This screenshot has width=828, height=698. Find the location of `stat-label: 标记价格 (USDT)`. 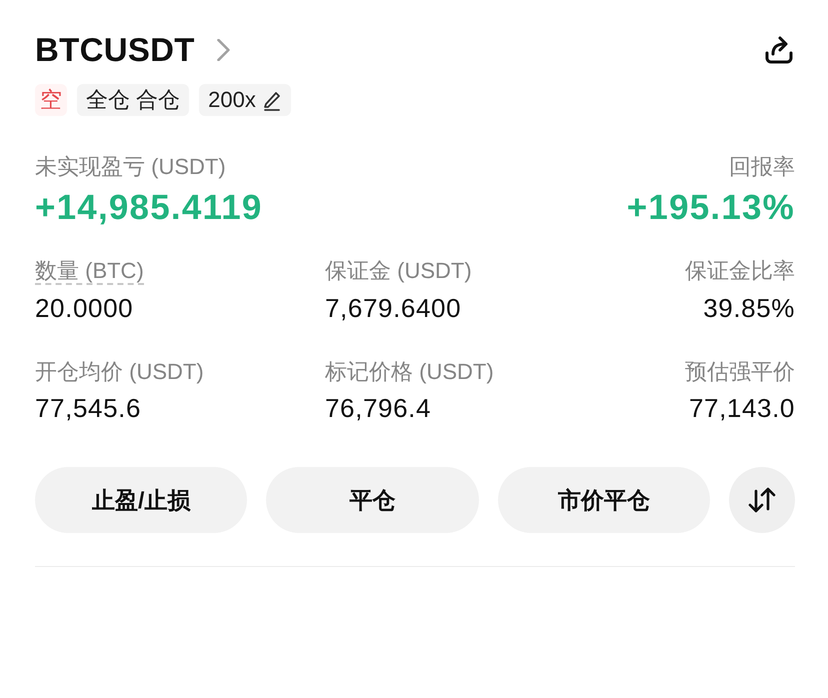

stat-label: 标记价格 (USDT) is located at coordinates (409, 371).